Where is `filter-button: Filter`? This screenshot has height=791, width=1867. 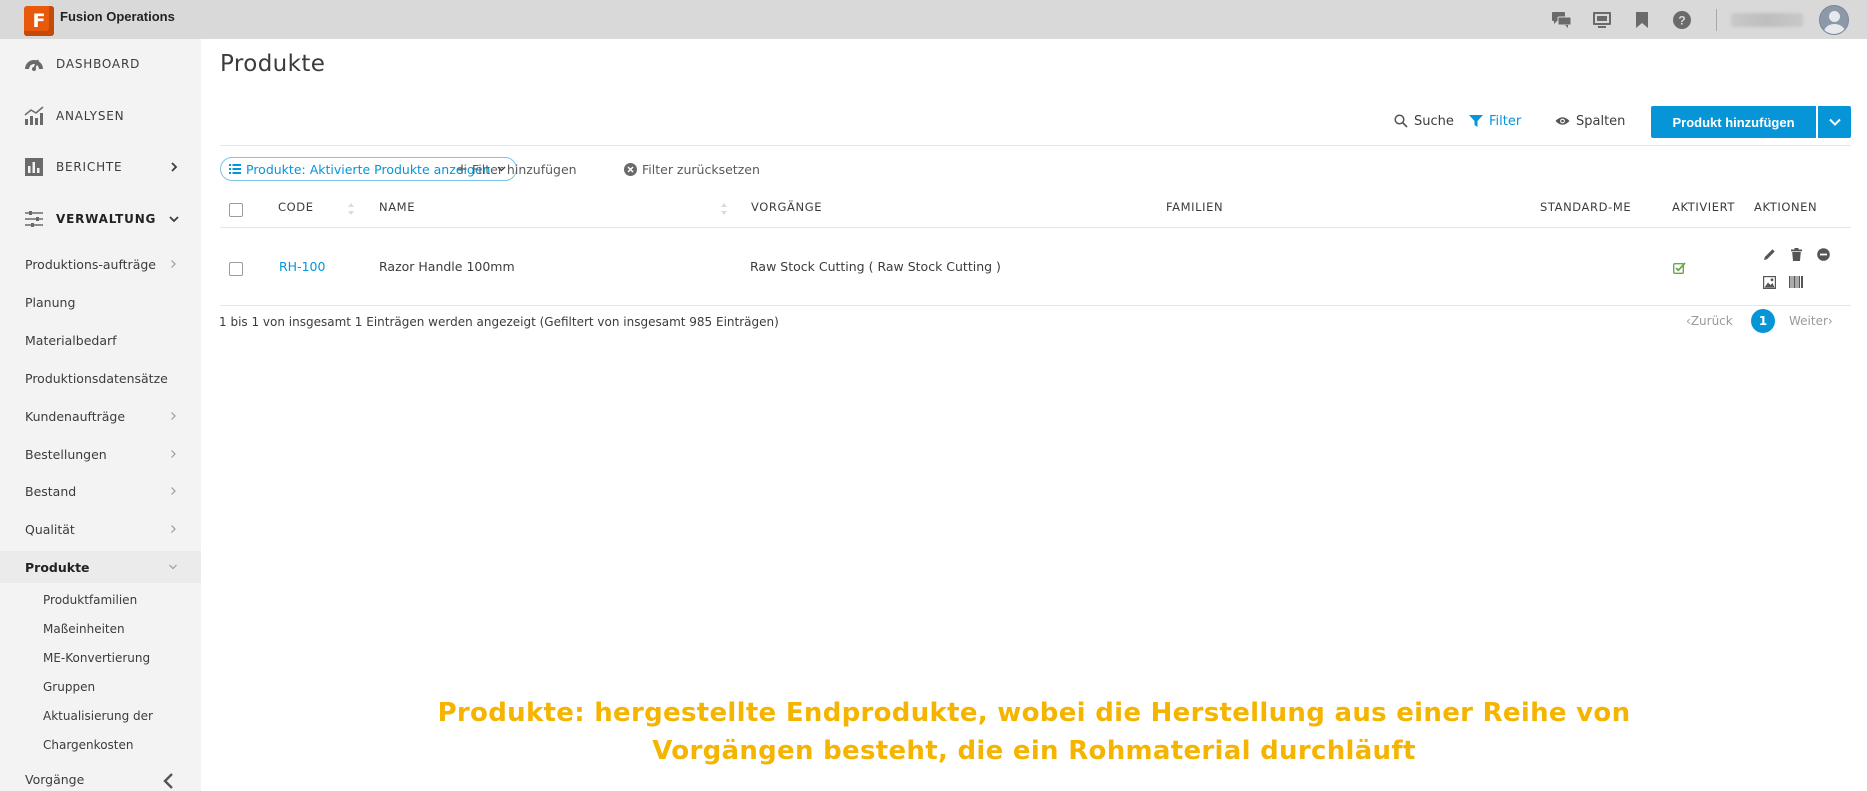
filter-button: Filter is located at coordinates (1495, 121).